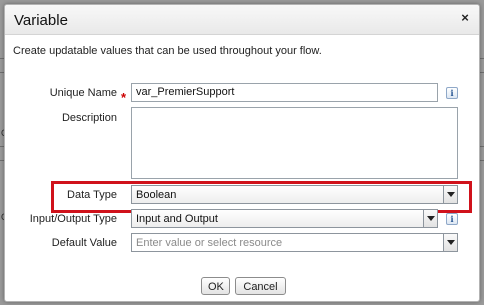 This screenshot has width=484, height=305. I want to click on data-type-label: Data Type, so click(92, 195).